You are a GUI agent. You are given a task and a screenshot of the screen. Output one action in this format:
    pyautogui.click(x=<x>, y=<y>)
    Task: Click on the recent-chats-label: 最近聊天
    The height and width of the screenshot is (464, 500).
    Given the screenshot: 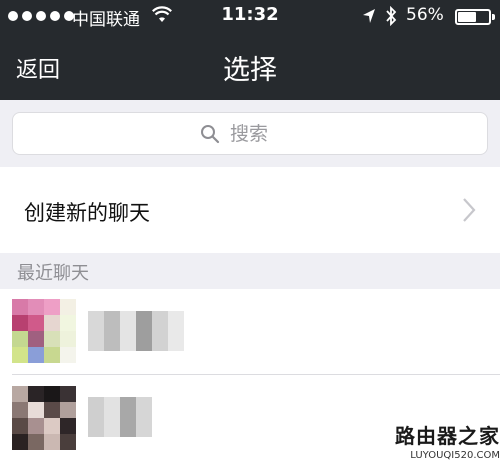 What is the action you would take?
    pyautogui.click(x=53, y=273)
    